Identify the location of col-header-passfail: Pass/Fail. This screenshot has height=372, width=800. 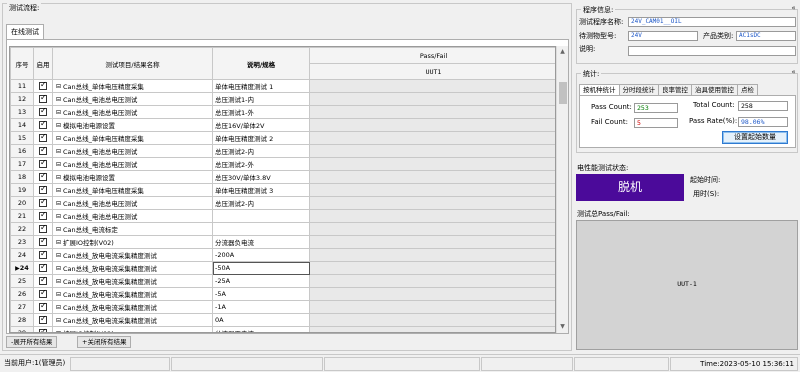
(432, 55).